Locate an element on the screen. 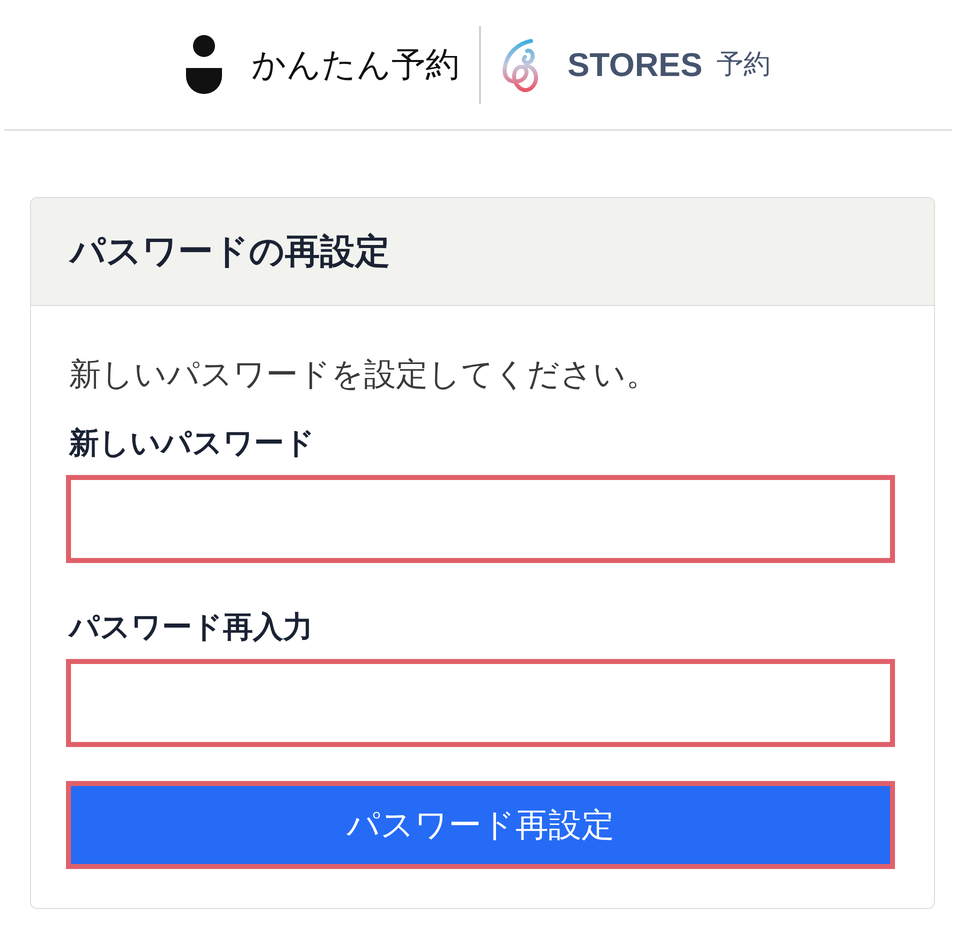  description-text: 新しいパスワードを設定してください。 is located at coordinates (363, 374).